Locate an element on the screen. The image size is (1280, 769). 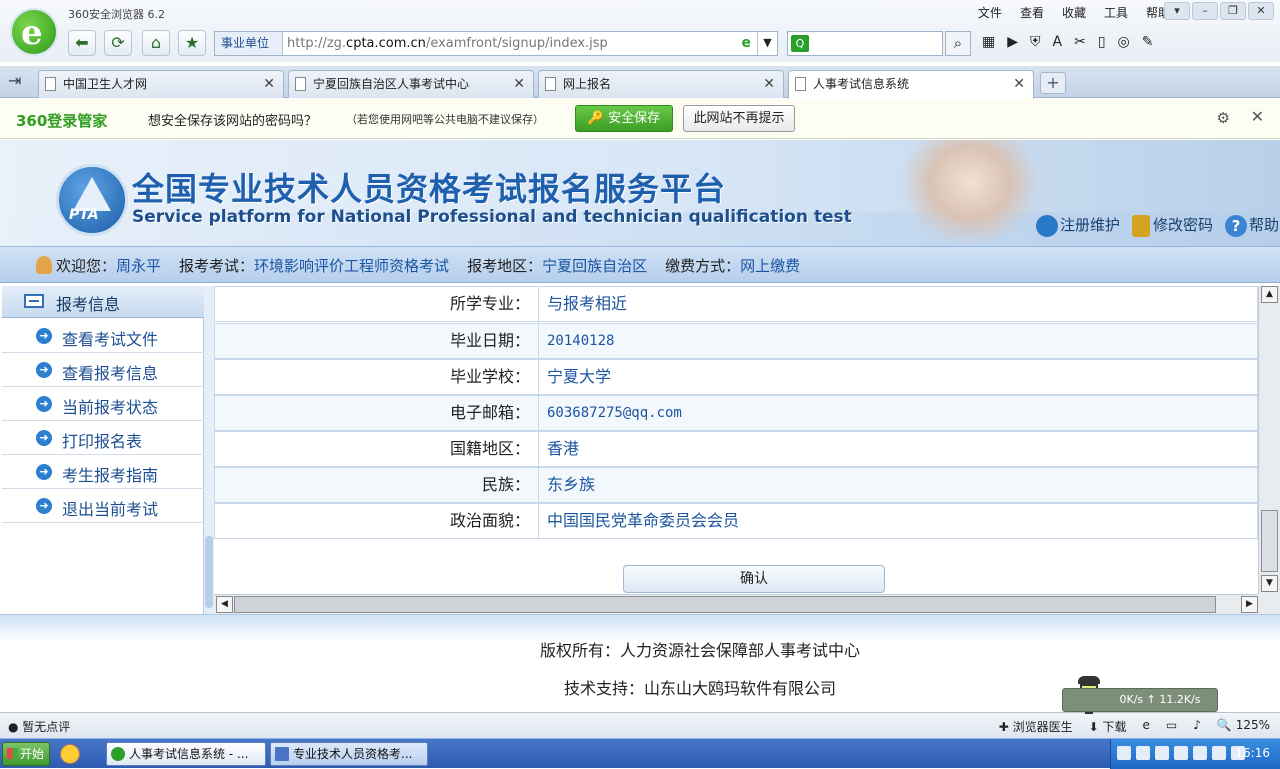
sidebar-toggle-icon: ⇥ is located at coordinates (14, 80).